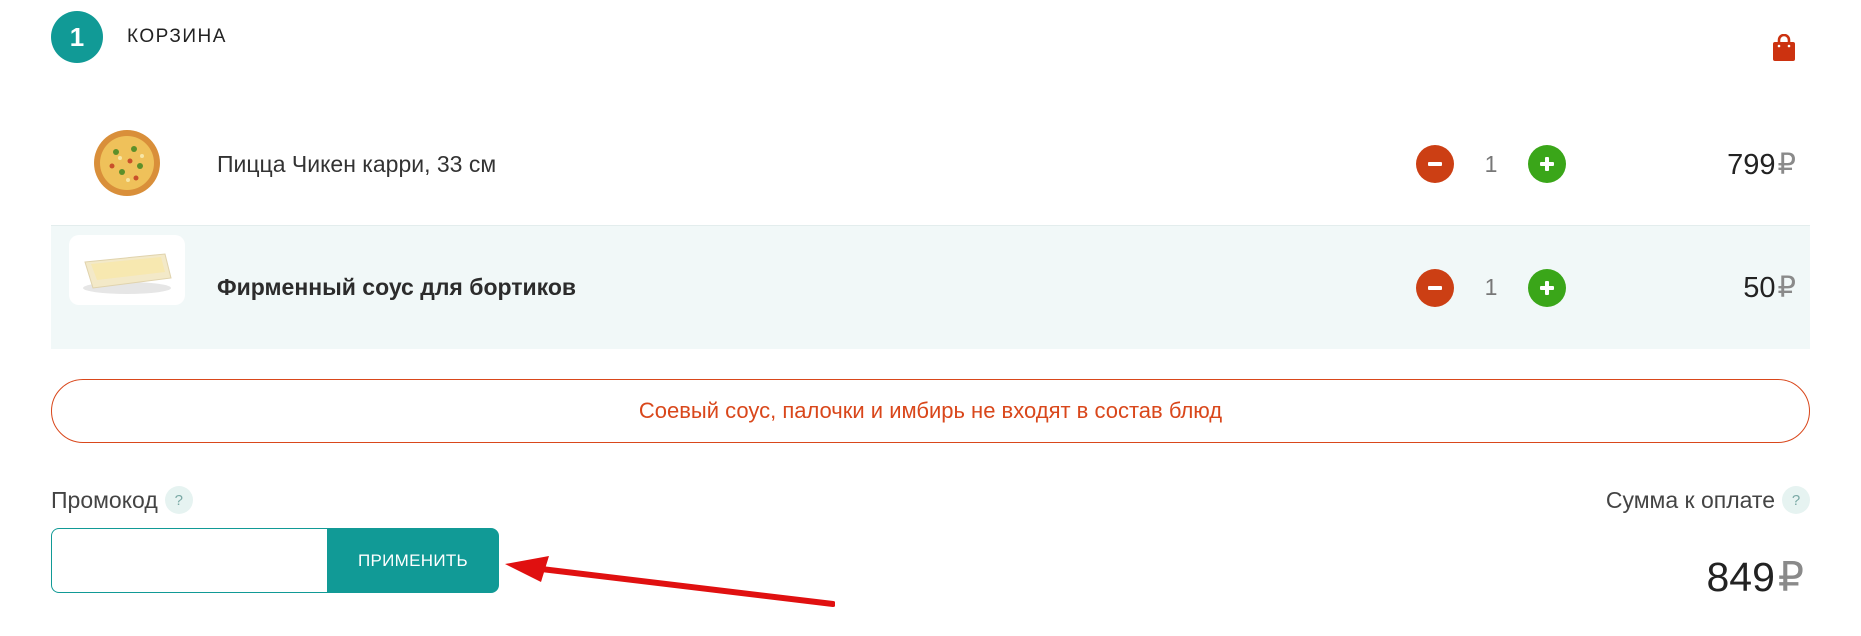 This screenshot has height=636, width=1861. Describe the element at coordinates (189, 560) in the screenshot. I see `promo-code-input` at that location.